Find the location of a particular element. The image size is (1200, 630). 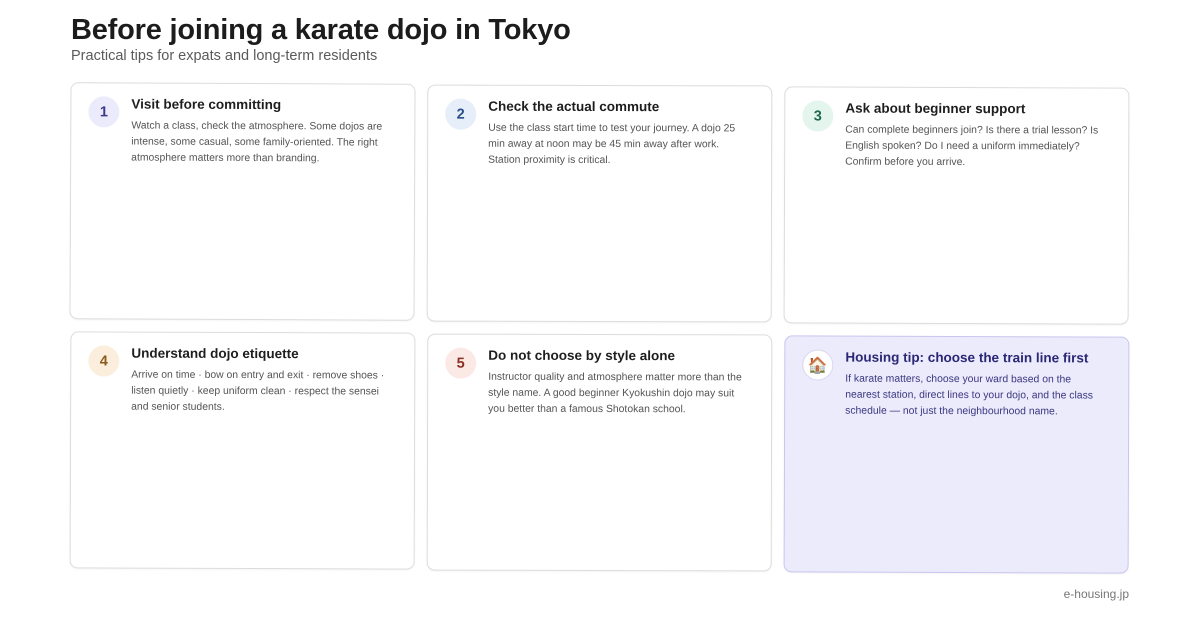

page-title: Before joining a karate dojo in Tokyo is located at coordinates (321, 30).